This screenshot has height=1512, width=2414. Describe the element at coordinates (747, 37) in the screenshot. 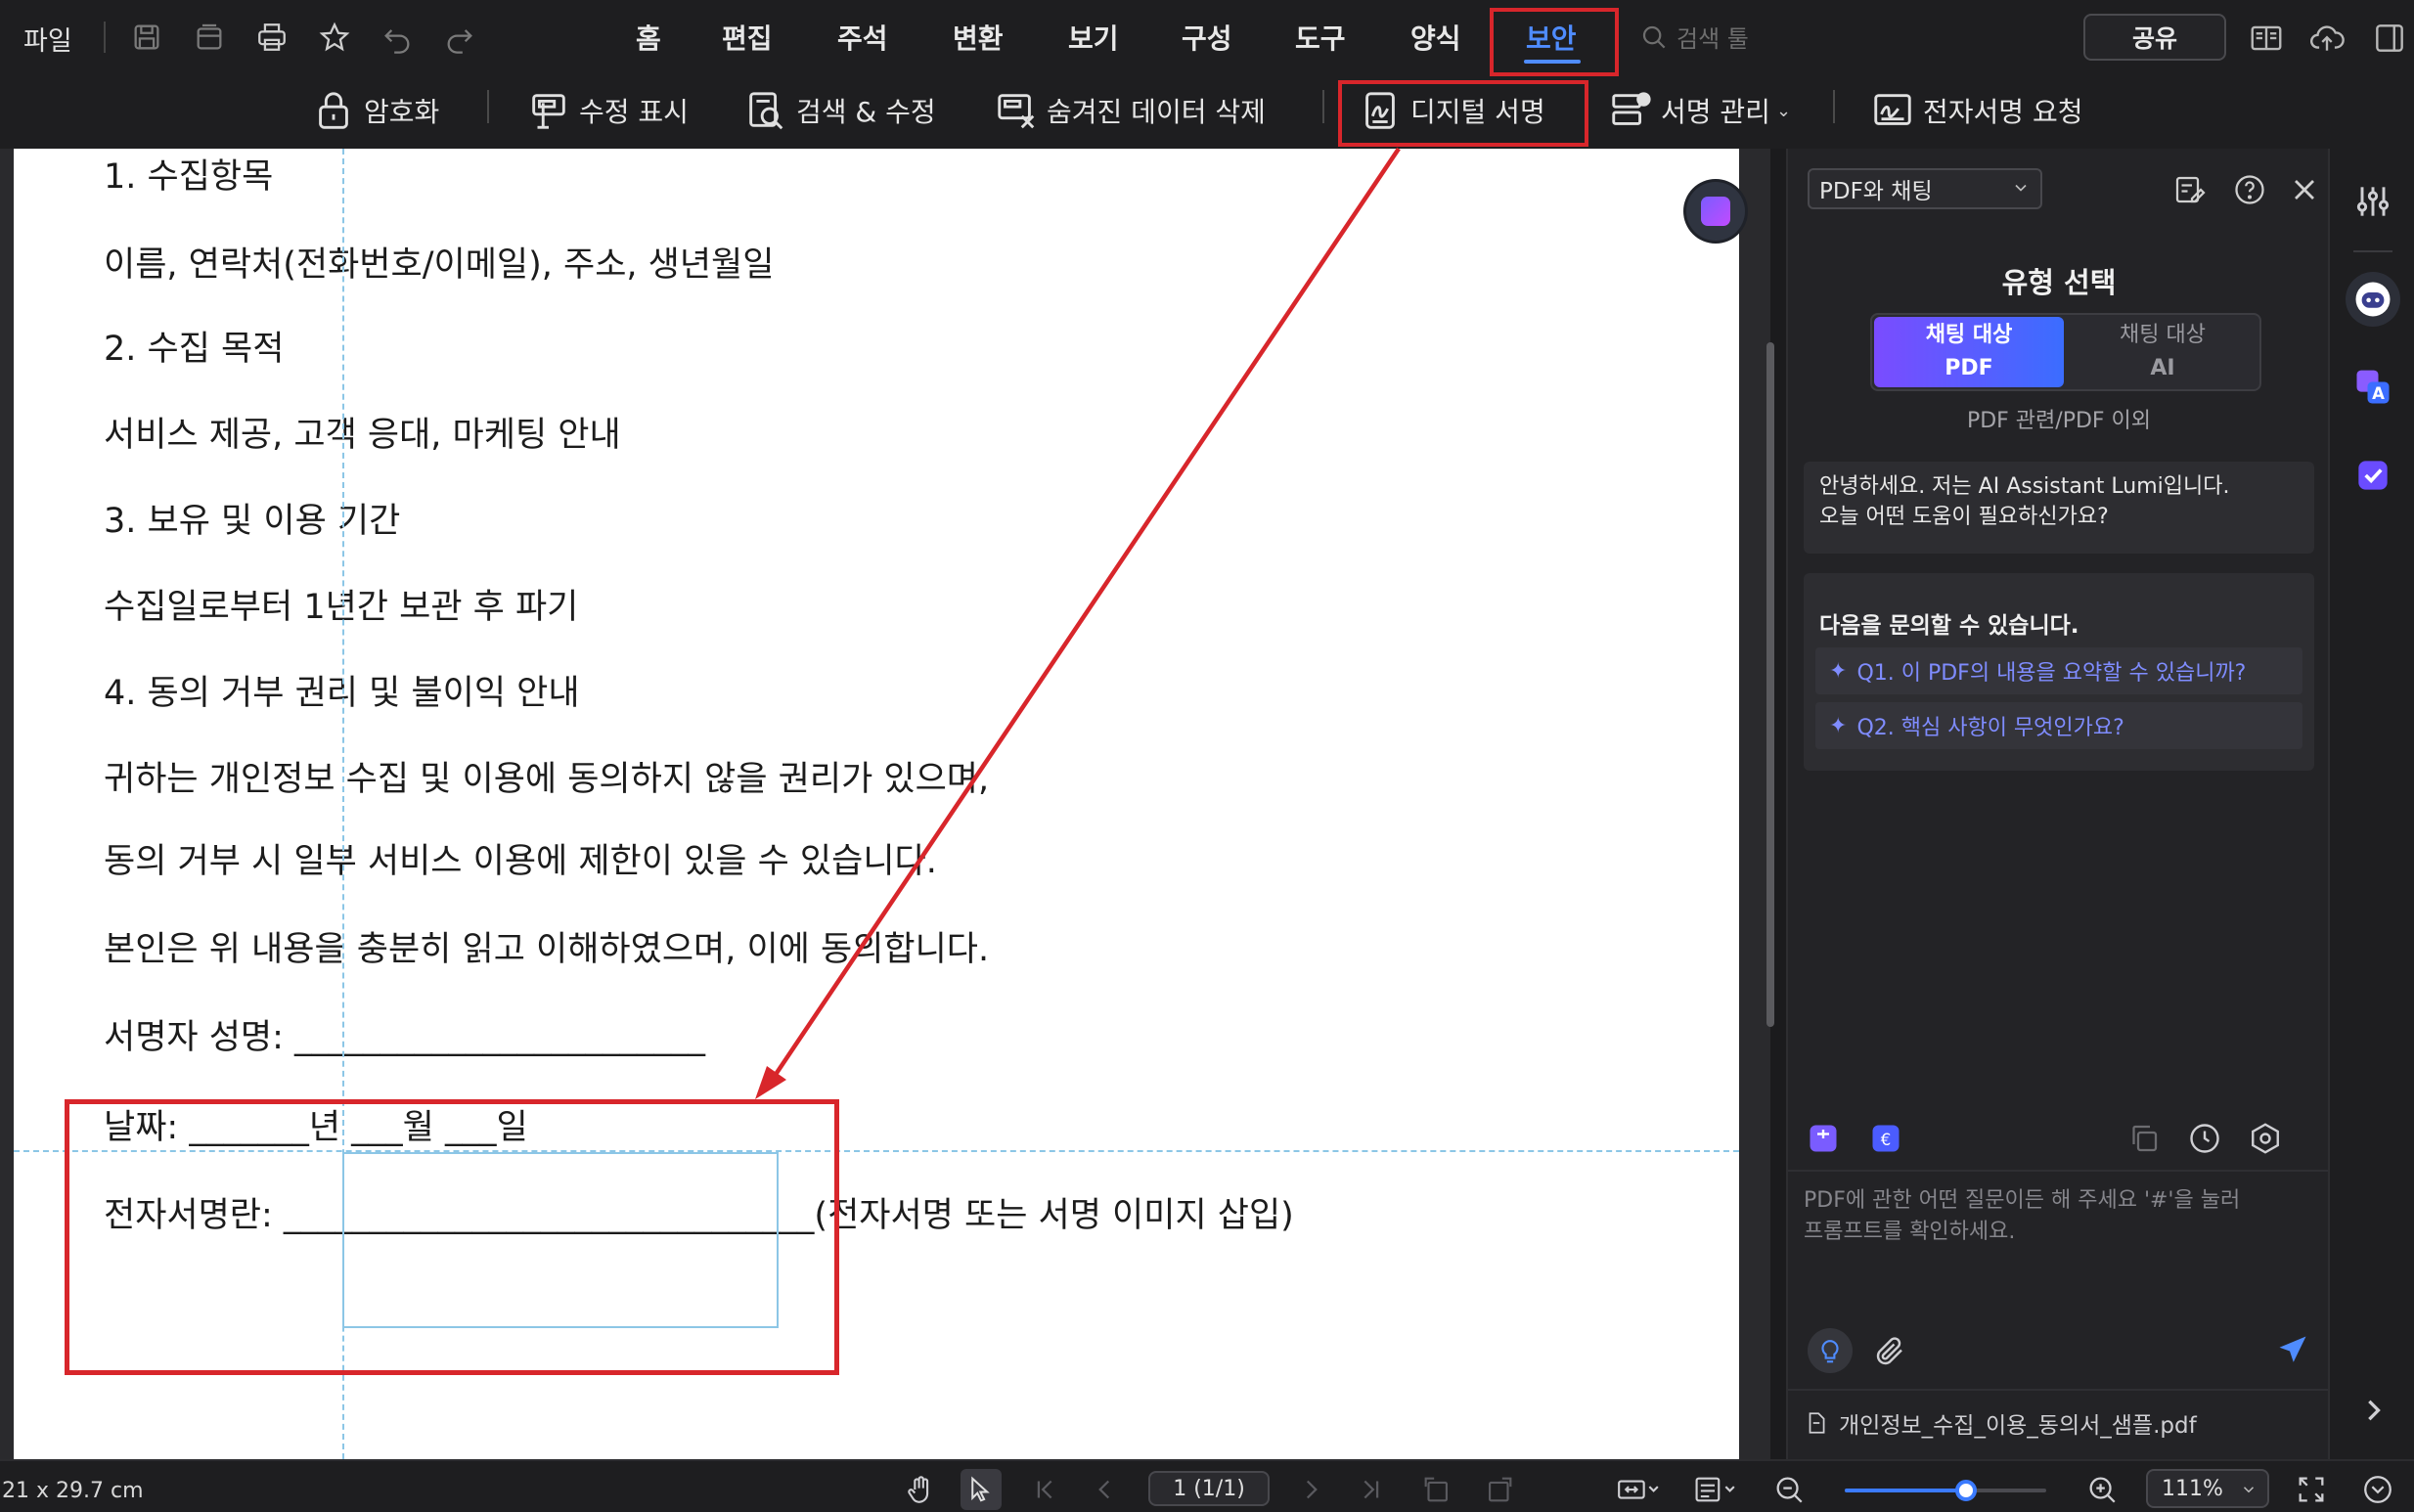

I see `tab-edit: 편집` at that location.